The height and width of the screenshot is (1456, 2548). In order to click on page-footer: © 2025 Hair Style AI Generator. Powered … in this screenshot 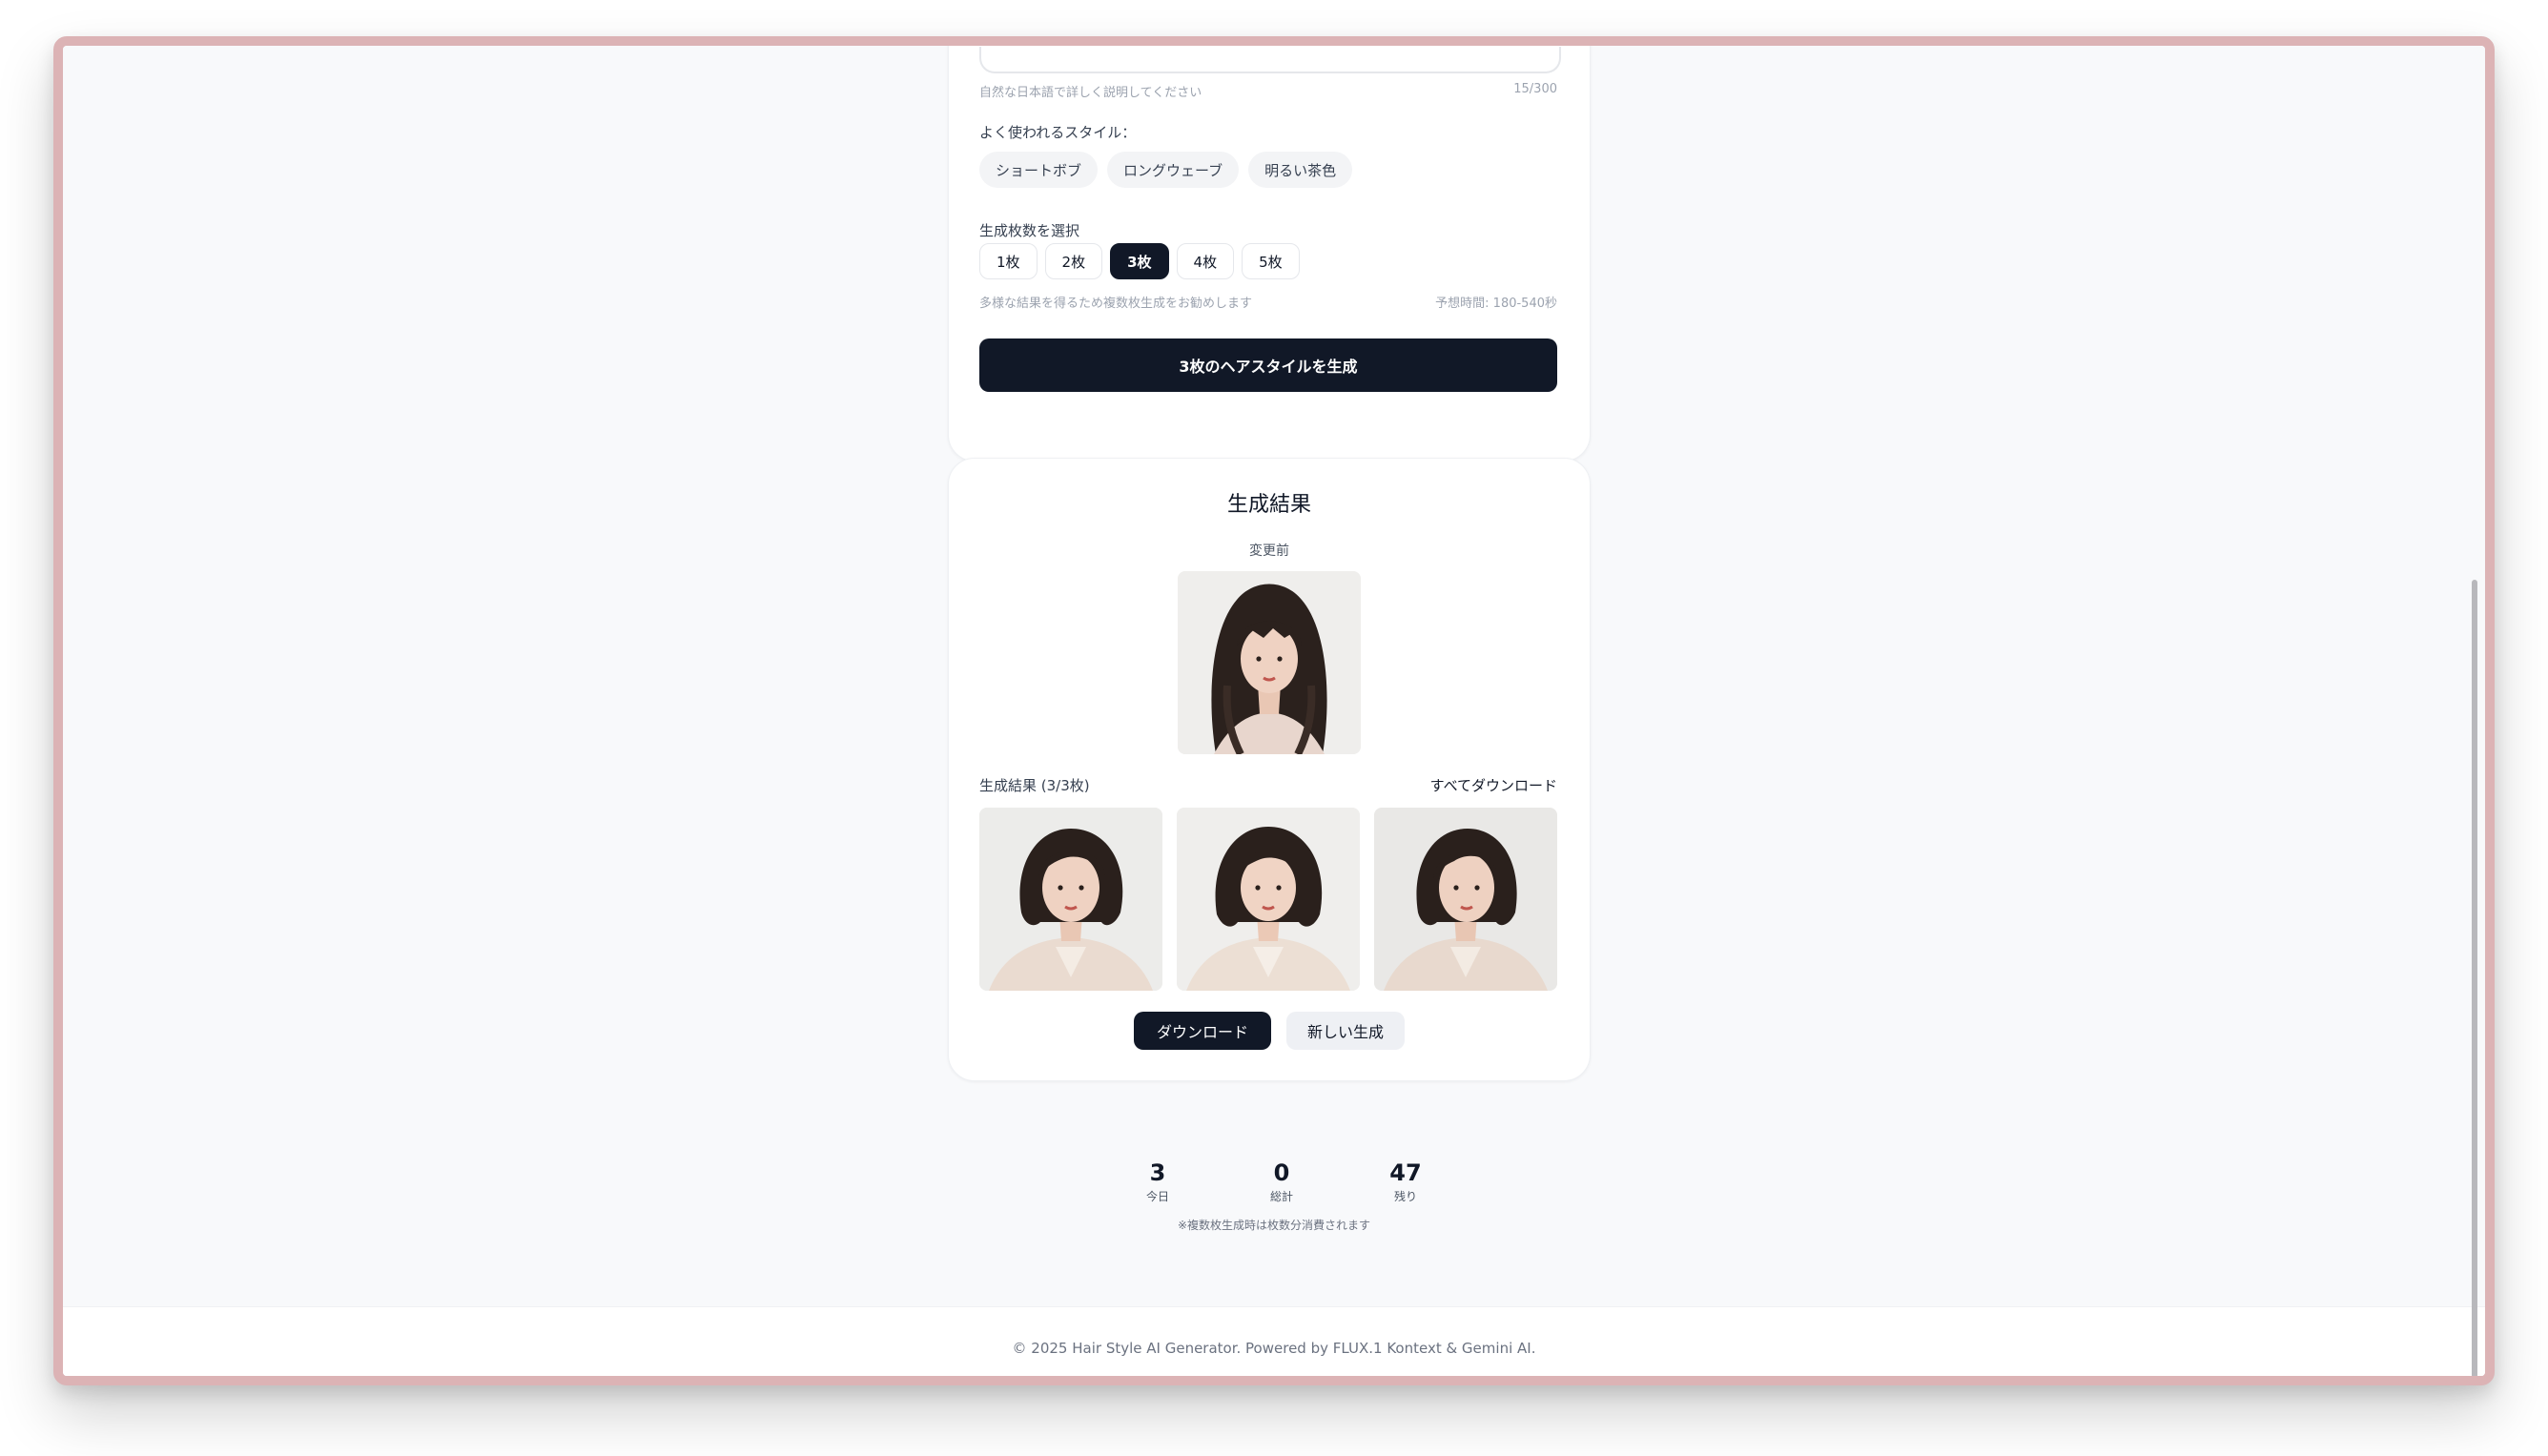, I will do `click(1274, 1341)`.